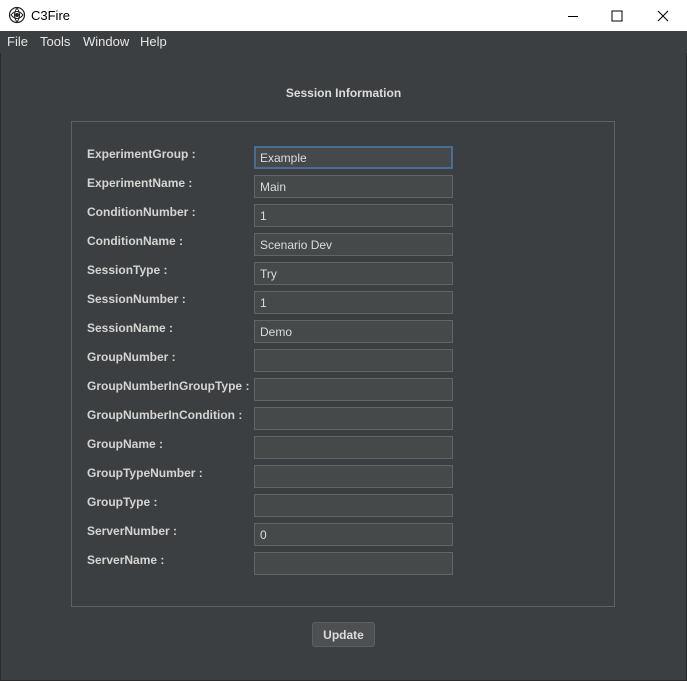 This screenshot has height=681, width=687. What do you see at coordinates (353, 157) in the screenshot?
I see `experiment-group-field` at bounding box center [353, 157].